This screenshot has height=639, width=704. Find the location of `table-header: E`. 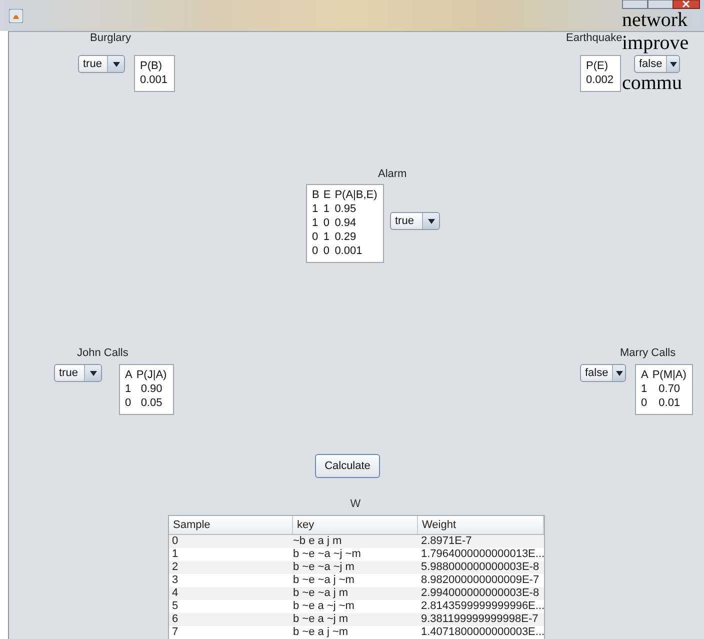

table-header: E is located at coordinates (327, 195).